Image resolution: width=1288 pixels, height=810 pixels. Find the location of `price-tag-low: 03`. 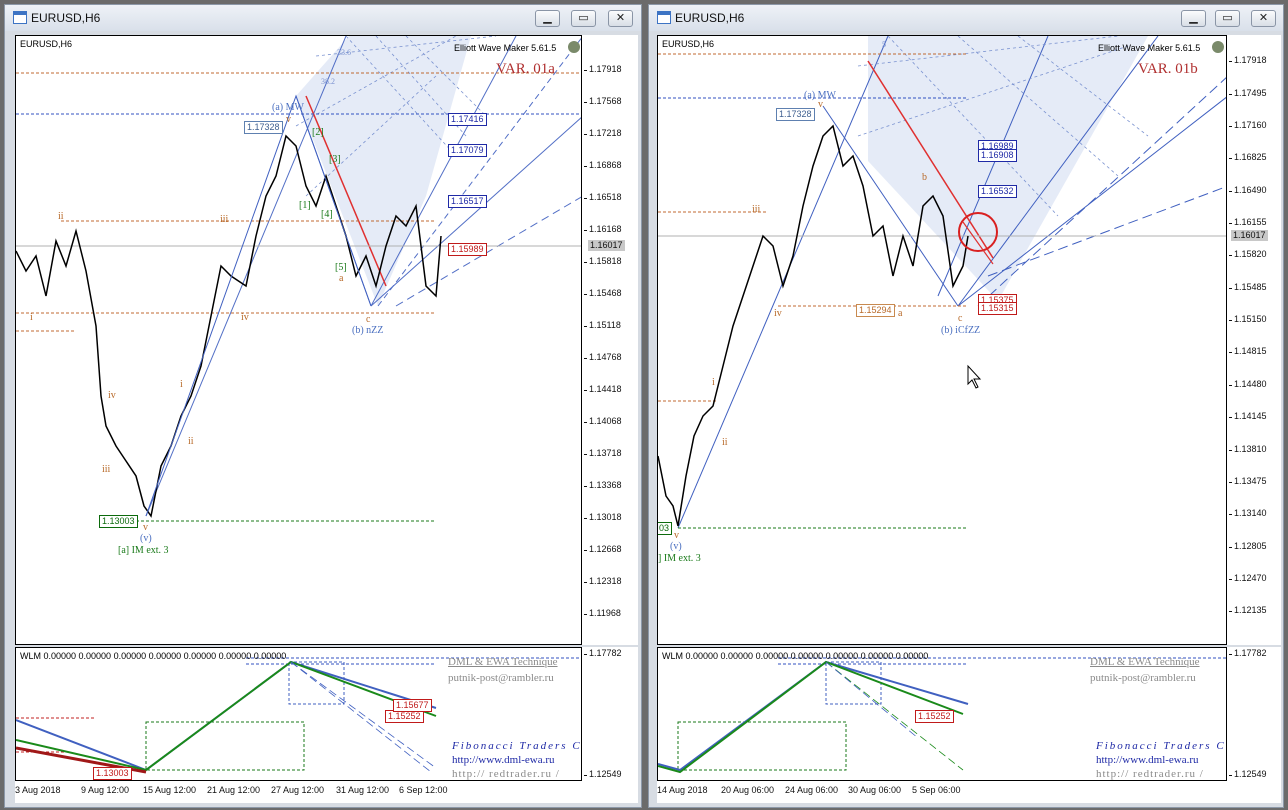

price-tag-low: 03 is located at coordinates (665, 528).